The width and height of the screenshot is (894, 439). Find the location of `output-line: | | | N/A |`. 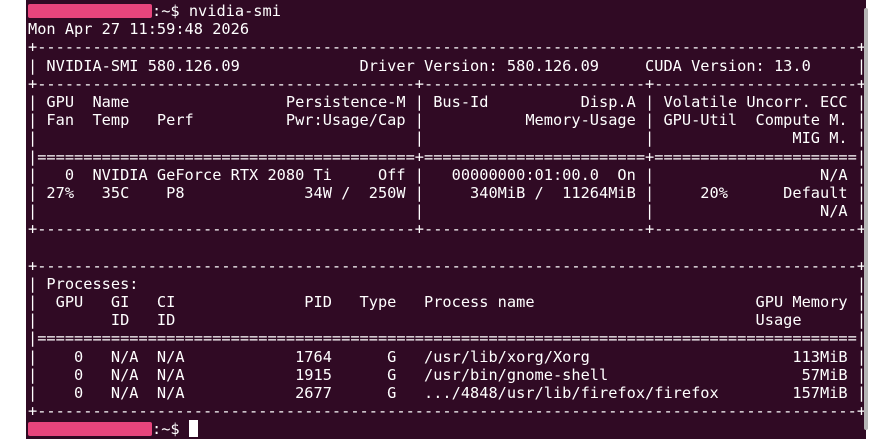

output-line: | | | N/A | is located at coordinates (447, 211).